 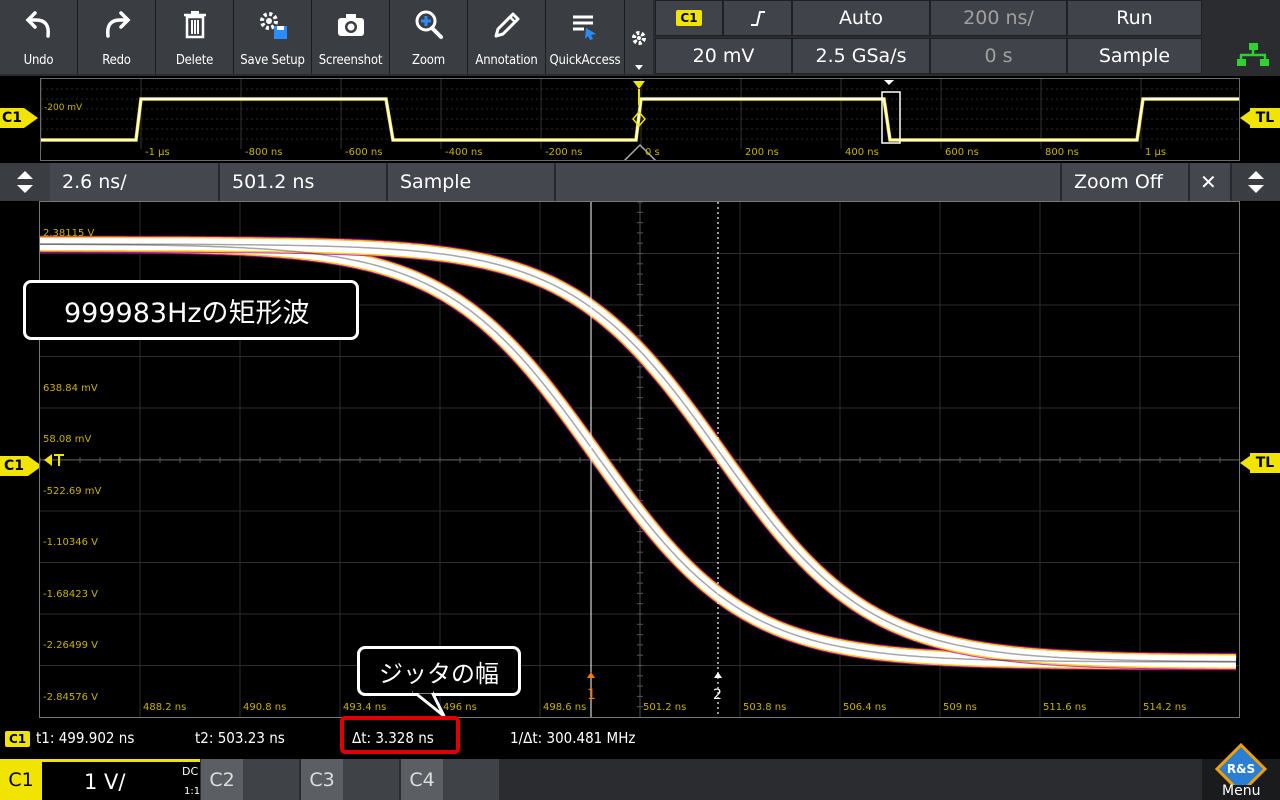 What do you see at coordinates (371, 779) in the screenshot?
I see `channel-c3-settings` at bounding box center [371, 779].